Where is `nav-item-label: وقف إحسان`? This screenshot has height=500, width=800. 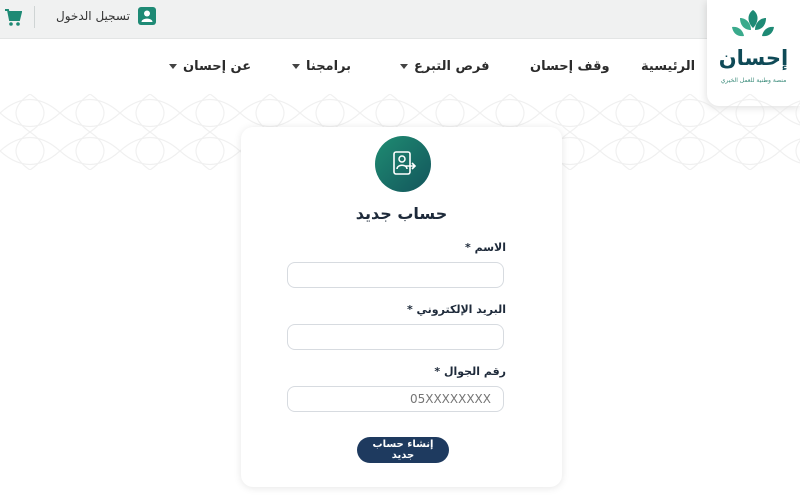
nav-item-label: وقف إحسان is located at coordinates (570, 66).